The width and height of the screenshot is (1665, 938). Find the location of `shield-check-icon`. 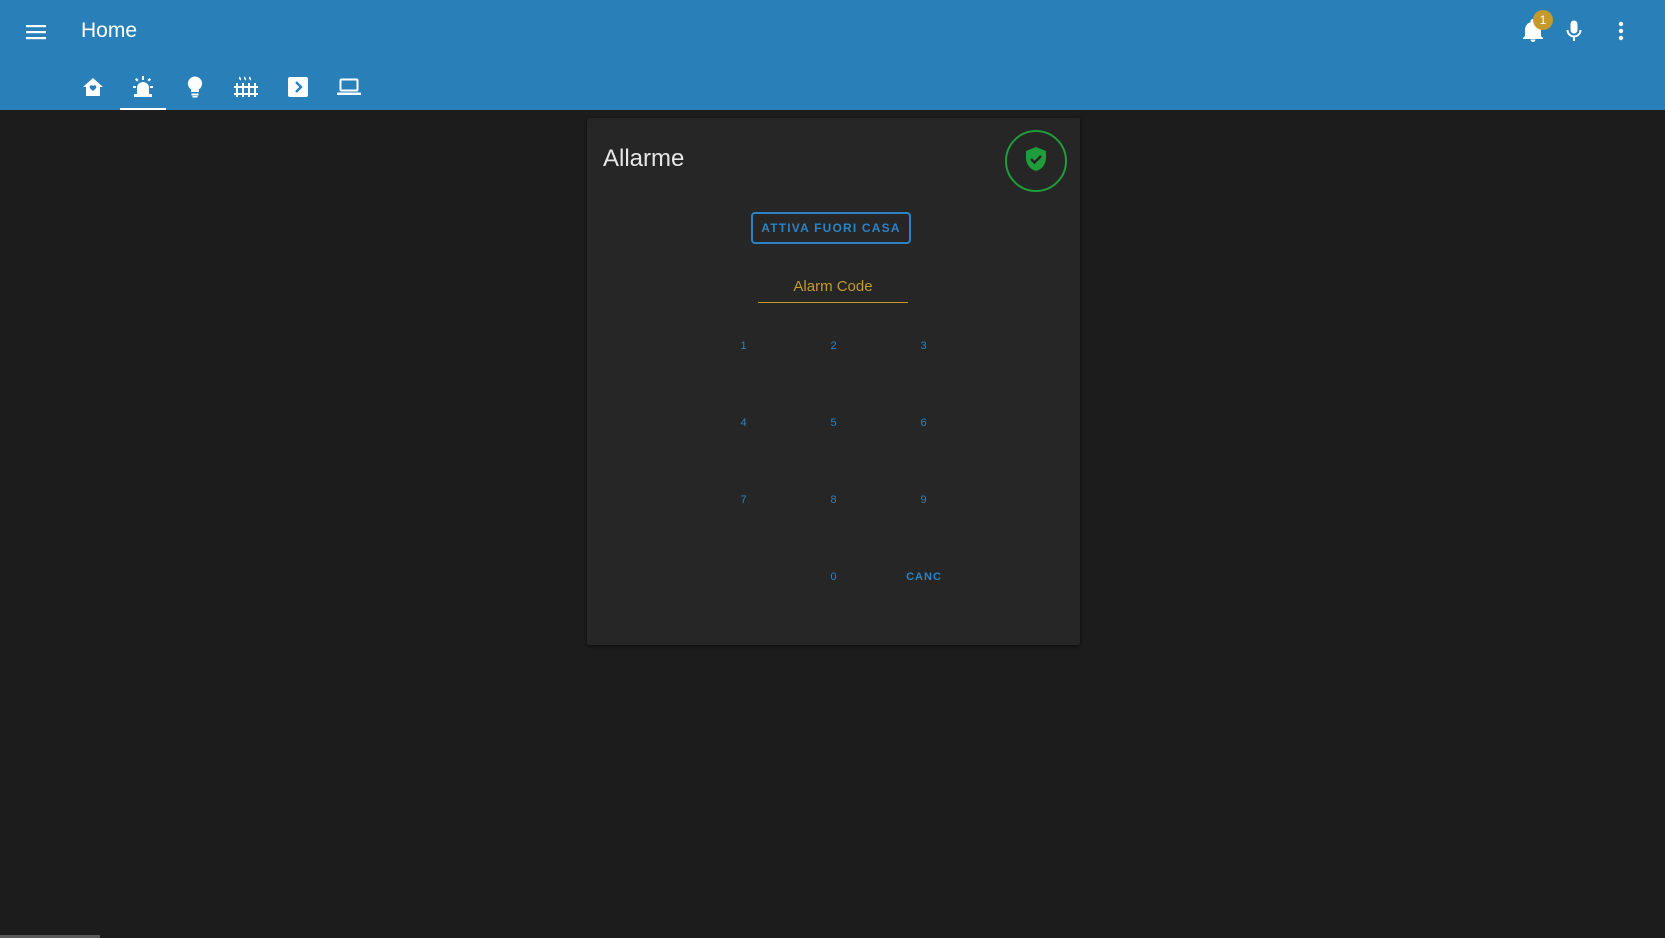

shield-check-icon is located at coordinates (1036, 161).